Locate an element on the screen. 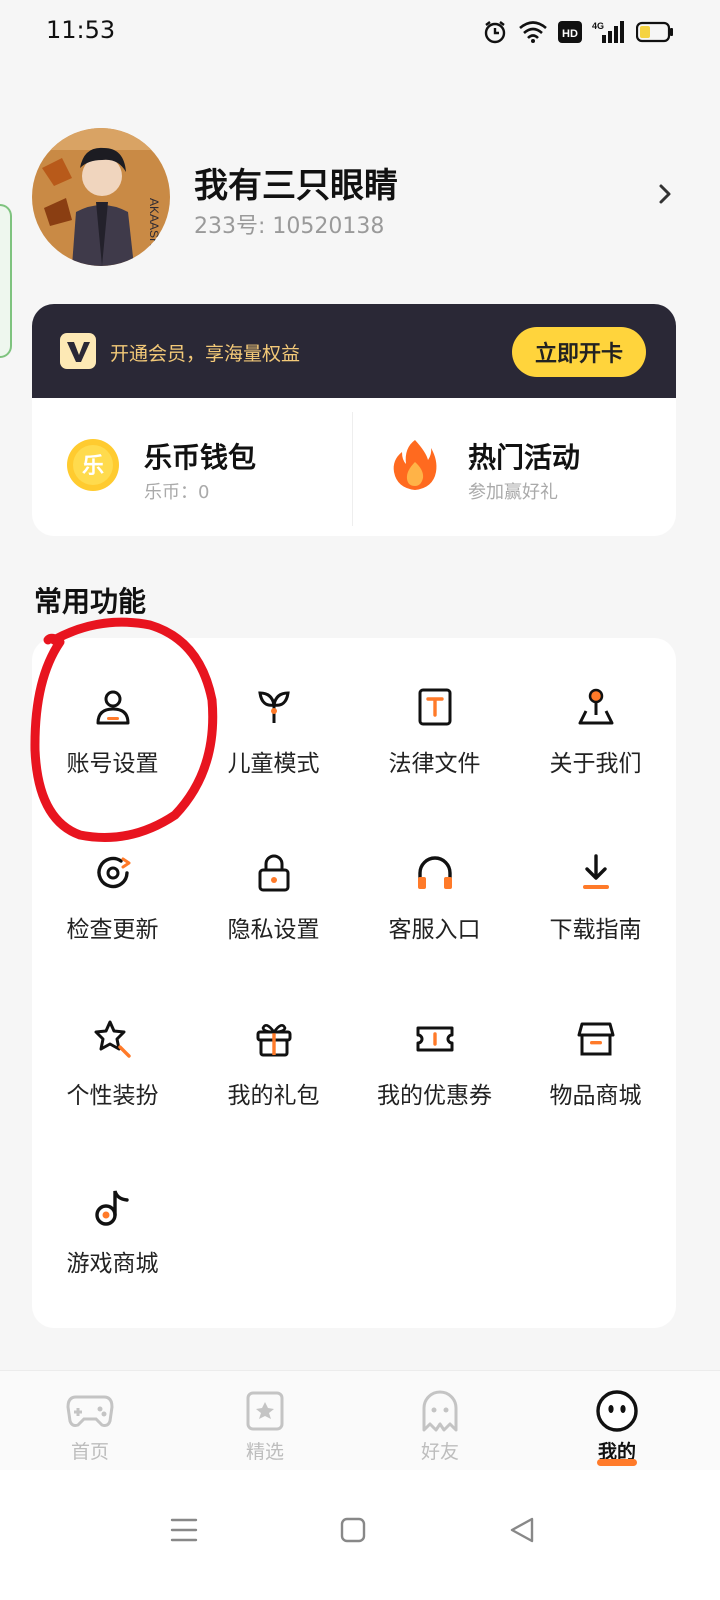  wallet-balance: 乐币：0 is located at coordinates (177, 492).